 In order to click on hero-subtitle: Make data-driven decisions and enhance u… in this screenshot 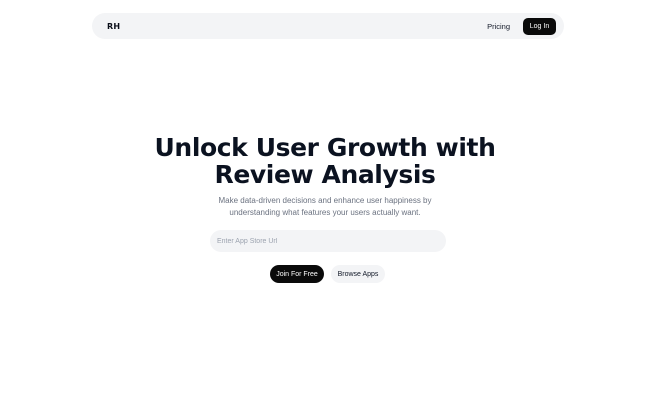, I will do `click(325, 206)`.